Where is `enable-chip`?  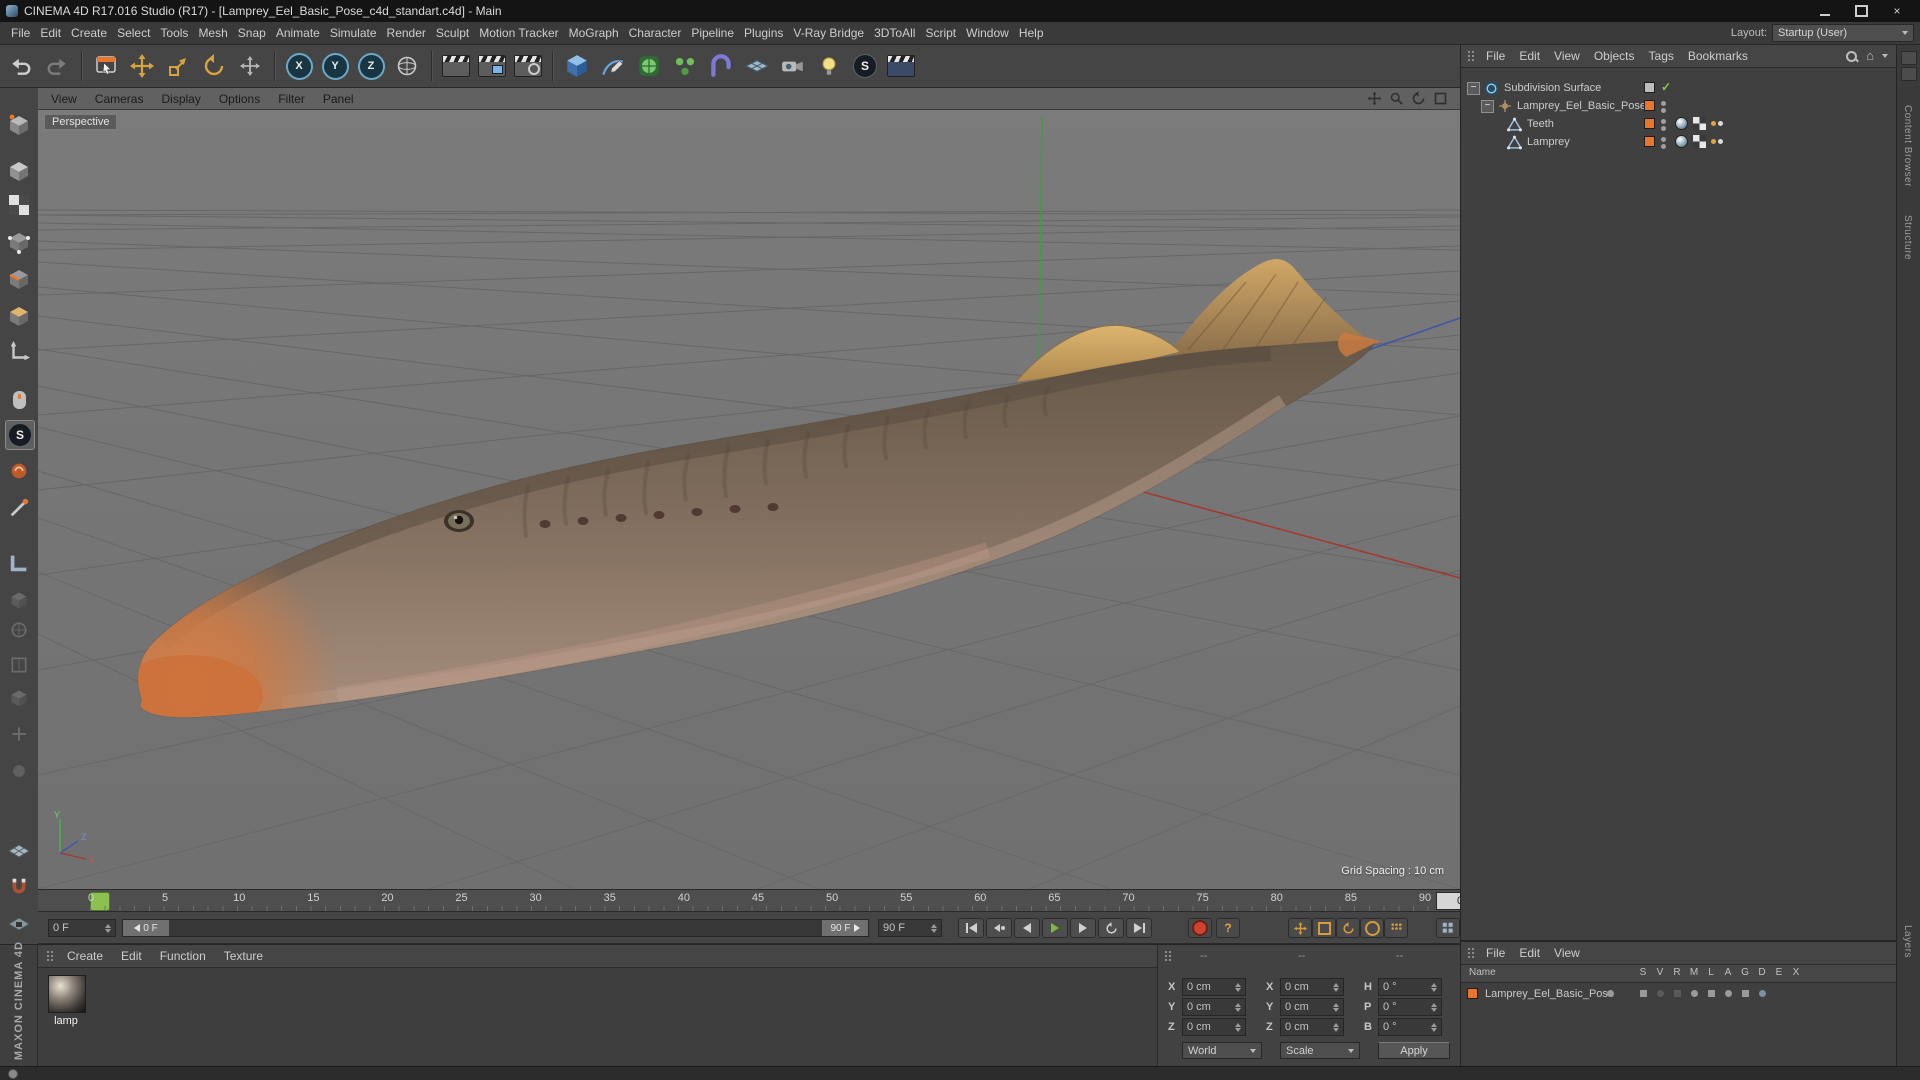
enable-chip is located at coordinates (1649, 87).